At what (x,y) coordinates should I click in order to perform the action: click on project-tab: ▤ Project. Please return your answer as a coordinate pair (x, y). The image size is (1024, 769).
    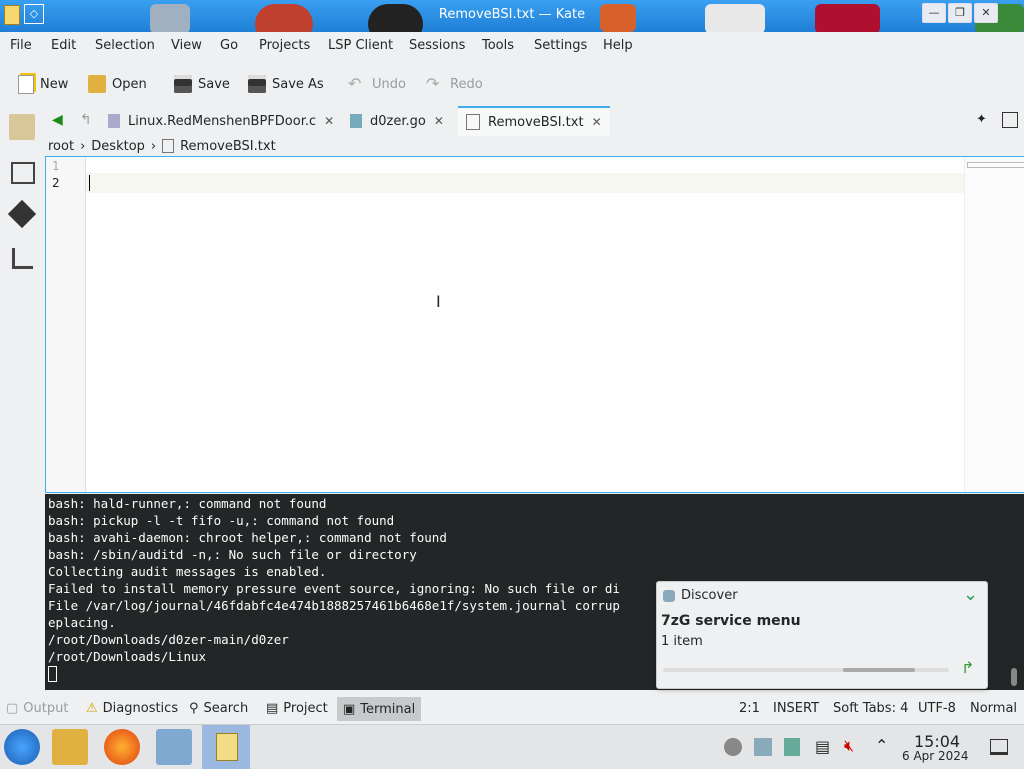
    Looking at the image, I should click on (297, 708).